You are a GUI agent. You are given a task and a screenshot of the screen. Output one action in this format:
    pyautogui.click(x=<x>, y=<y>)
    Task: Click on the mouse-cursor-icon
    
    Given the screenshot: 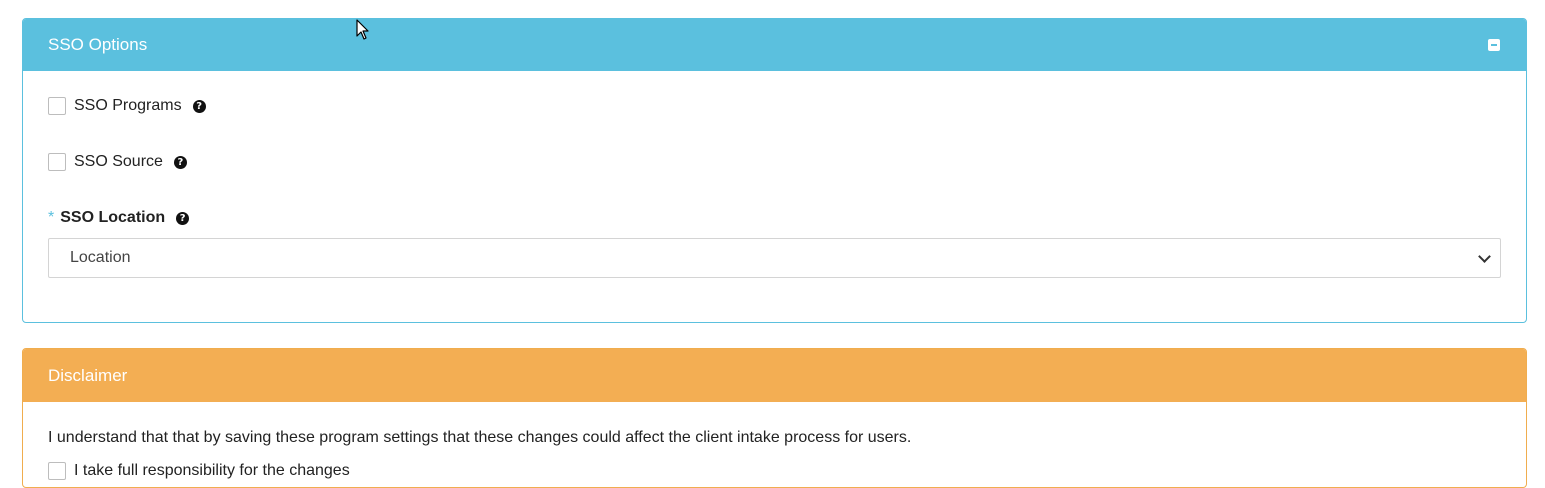 What is the action you would take?
    pyautogui.click(x=362, y=29)
    